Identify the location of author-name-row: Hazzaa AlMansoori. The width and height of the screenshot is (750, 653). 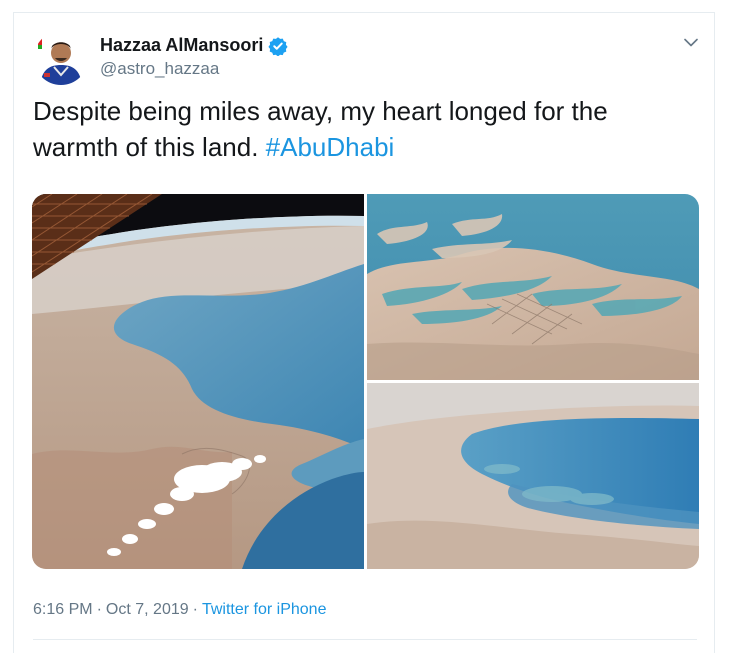
(194, 45).